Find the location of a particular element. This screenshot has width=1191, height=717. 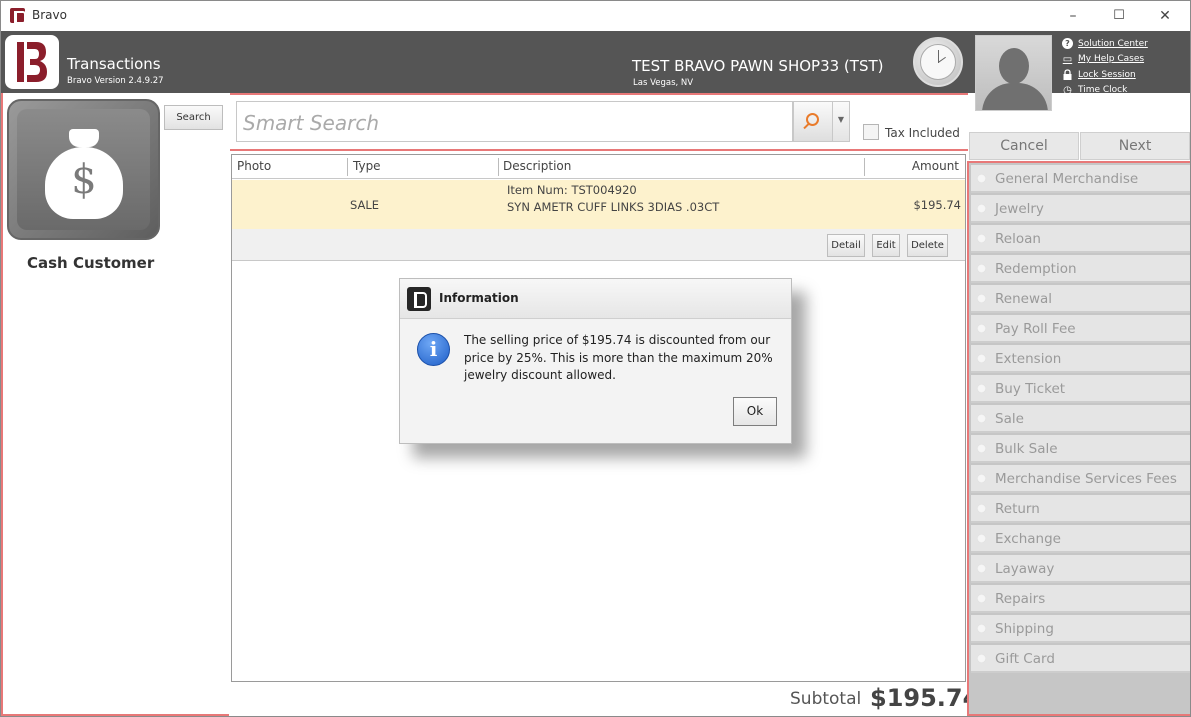

txn-shipping: Shipping is located at coordinates (1080, 629).